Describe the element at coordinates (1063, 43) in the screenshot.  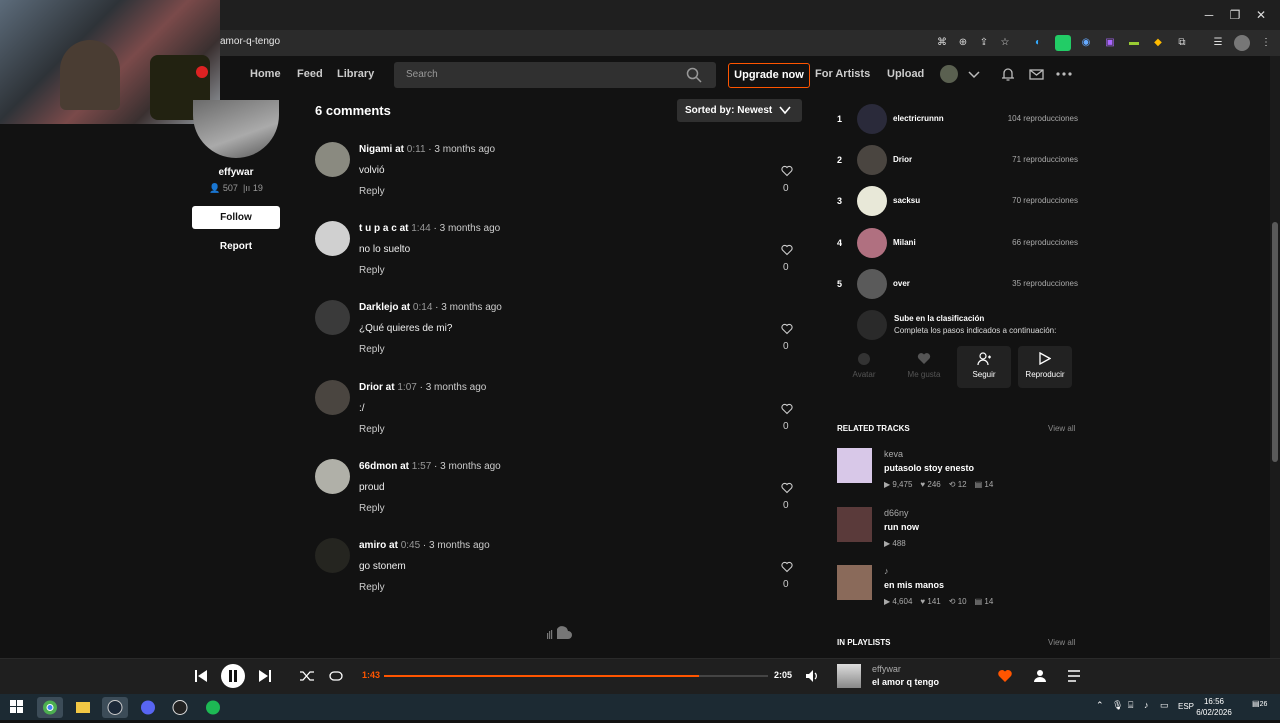
I see `extension-icon` at that location.